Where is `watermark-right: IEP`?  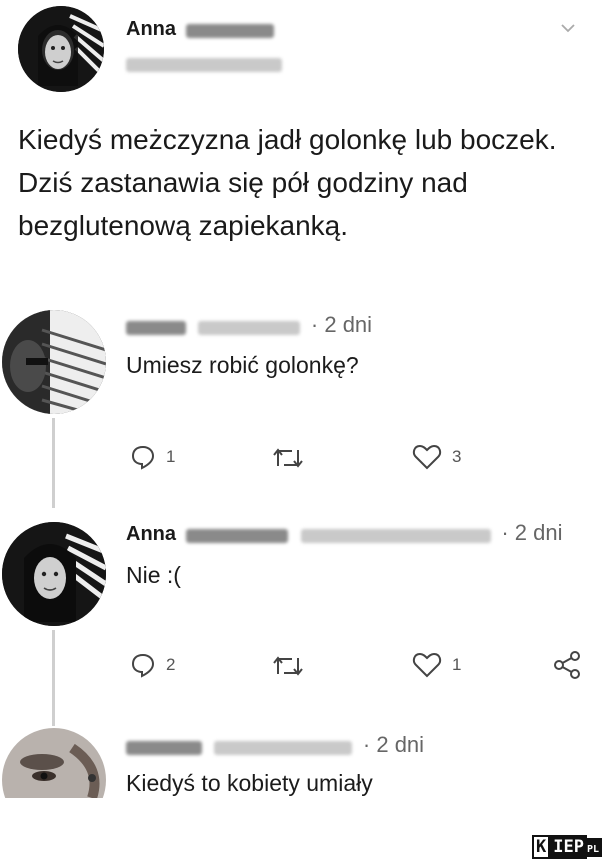
watermark-right: IEP is located at coordinates (568, 847).